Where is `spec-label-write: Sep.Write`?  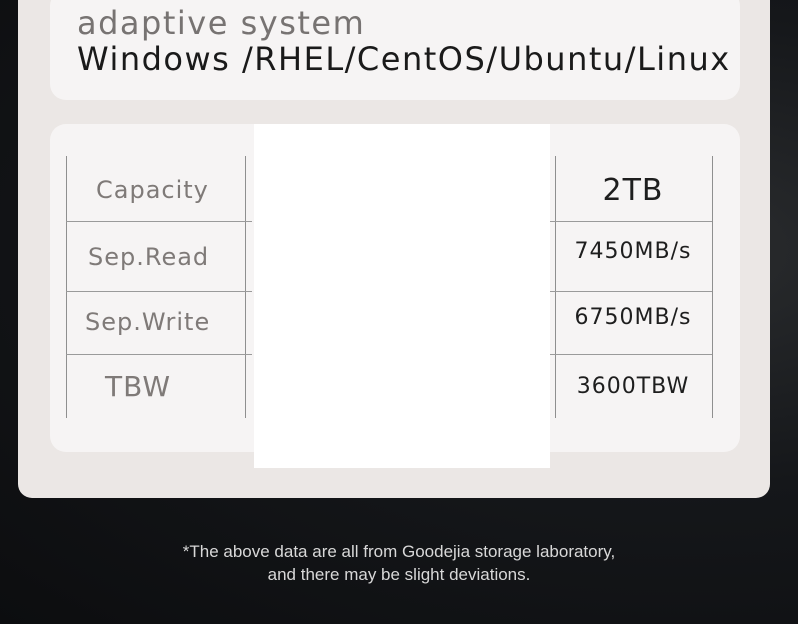 spec-label-write: Sep.Write is located at coordinates (148, 322).